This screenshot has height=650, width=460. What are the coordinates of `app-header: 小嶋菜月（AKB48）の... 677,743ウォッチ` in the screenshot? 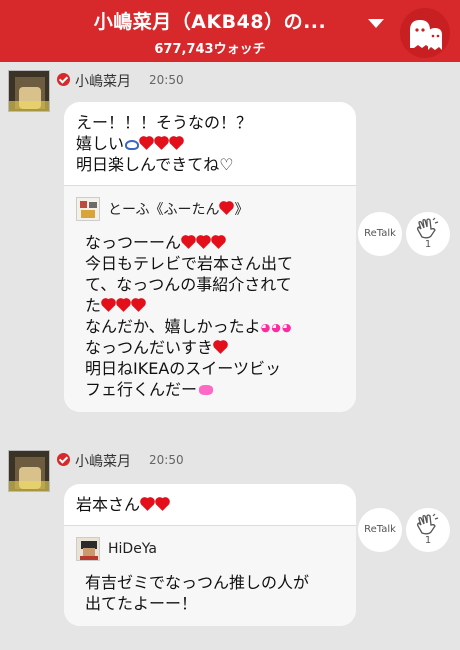 It's located at (230, 31).